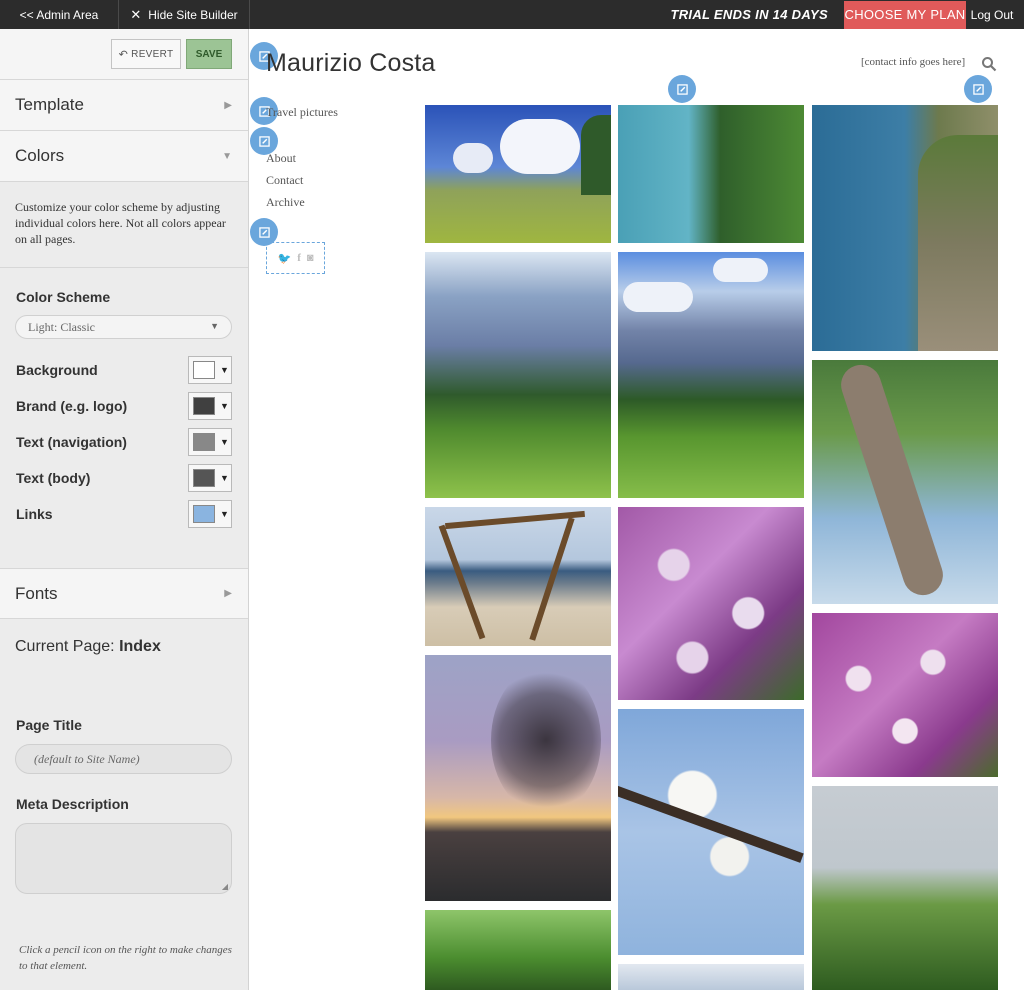  I want to click on nav-contact: Contact, so click(284, 180).